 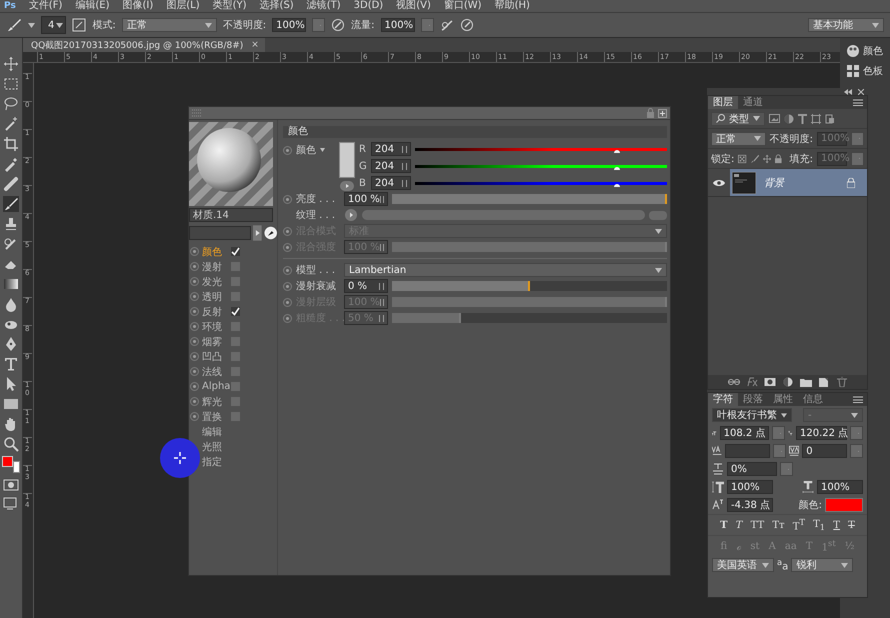 What do you see at coordinates (391, 183) in the screenshot?
I see `number-field: 204` at bounding box center [391, 183].